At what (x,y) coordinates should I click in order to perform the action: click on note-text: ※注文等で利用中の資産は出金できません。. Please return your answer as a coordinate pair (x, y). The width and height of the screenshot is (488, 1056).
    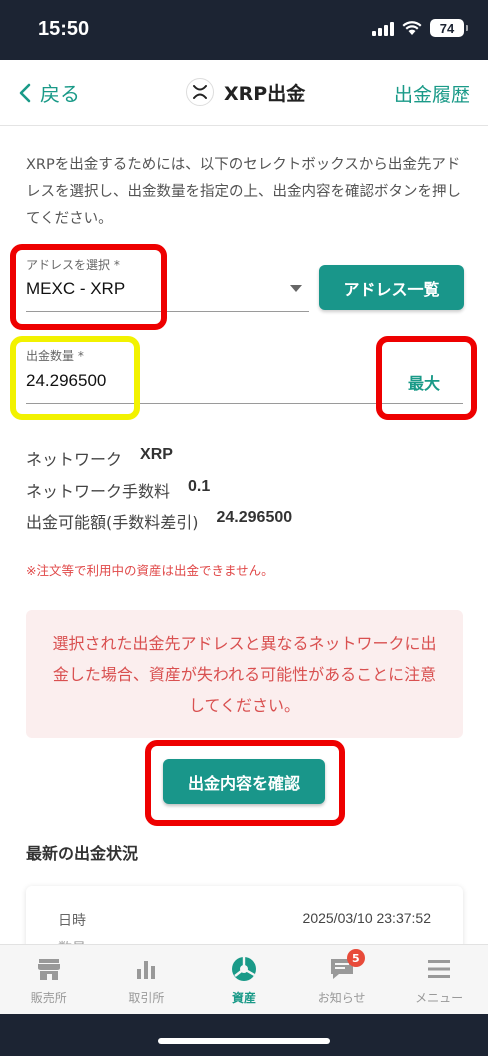
    Looking at the image, I should click on (150, 570).